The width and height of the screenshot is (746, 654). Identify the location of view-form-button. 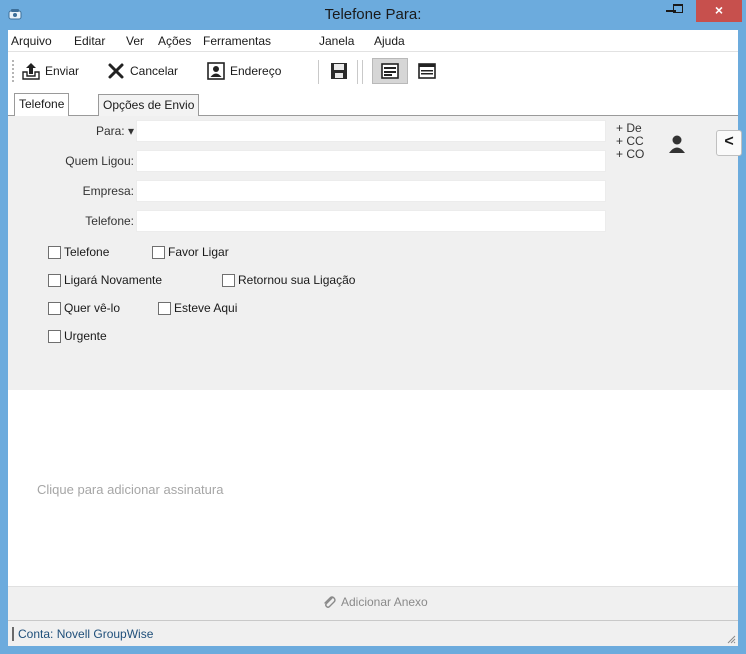
(390, 71).